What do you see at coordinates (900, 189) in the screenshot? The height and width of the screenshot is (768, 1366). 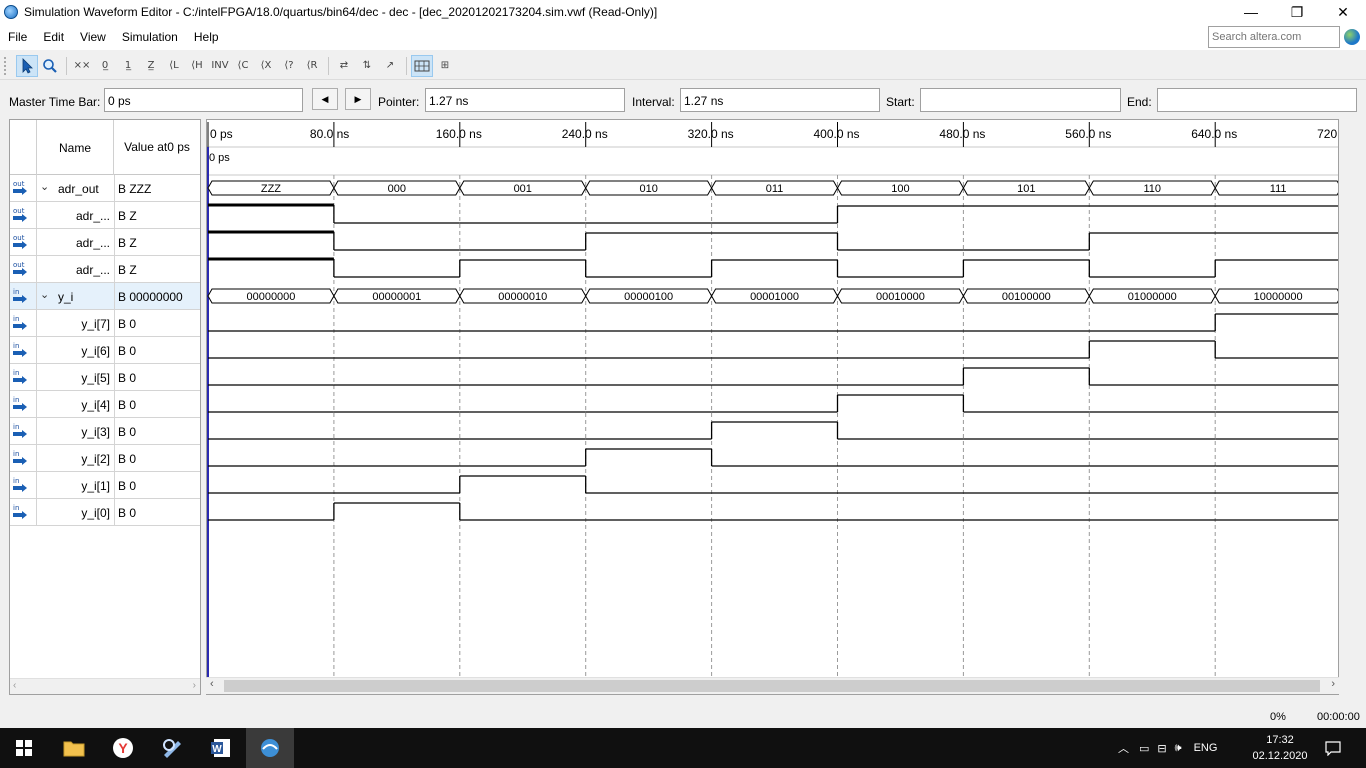 I see `bus-value-label: 100` at bounding box center [900, 189].